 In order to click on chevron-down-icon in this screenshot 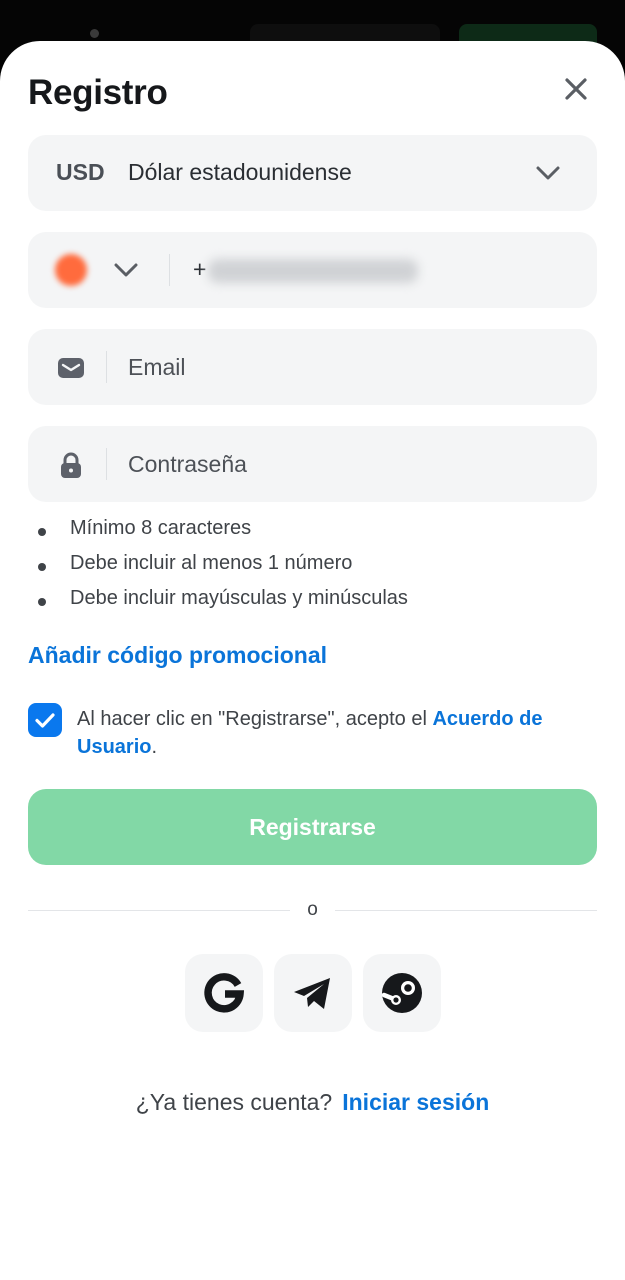, I will do `click(548, 173)`.